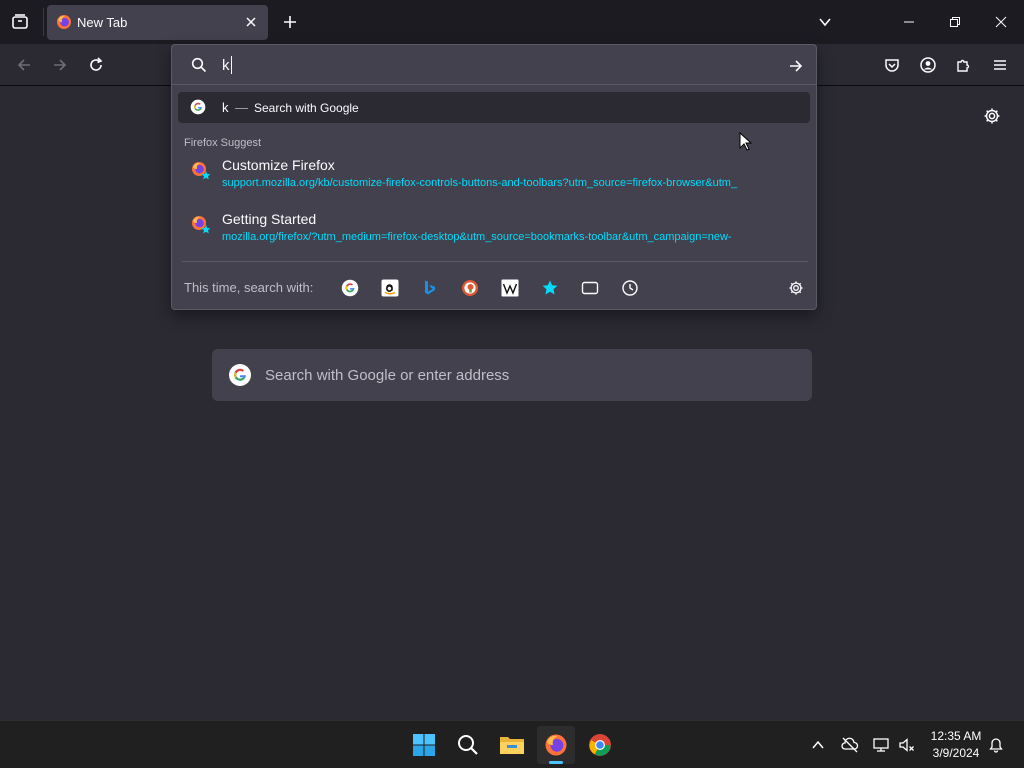 This screenshot has height=768, width=1024. What do you see at coordinates (306, 108) in the screenshot?
I see `google-row-label: Search with Google` at bounding box center [306, 108].